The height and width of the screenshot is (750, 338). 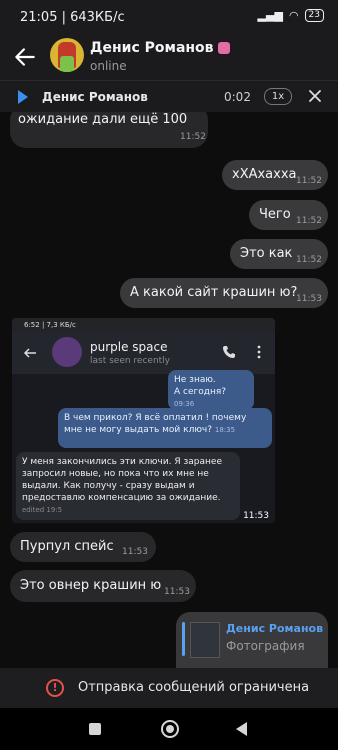 I want to click on emoji-status-icon, so click(x=223, y=48).